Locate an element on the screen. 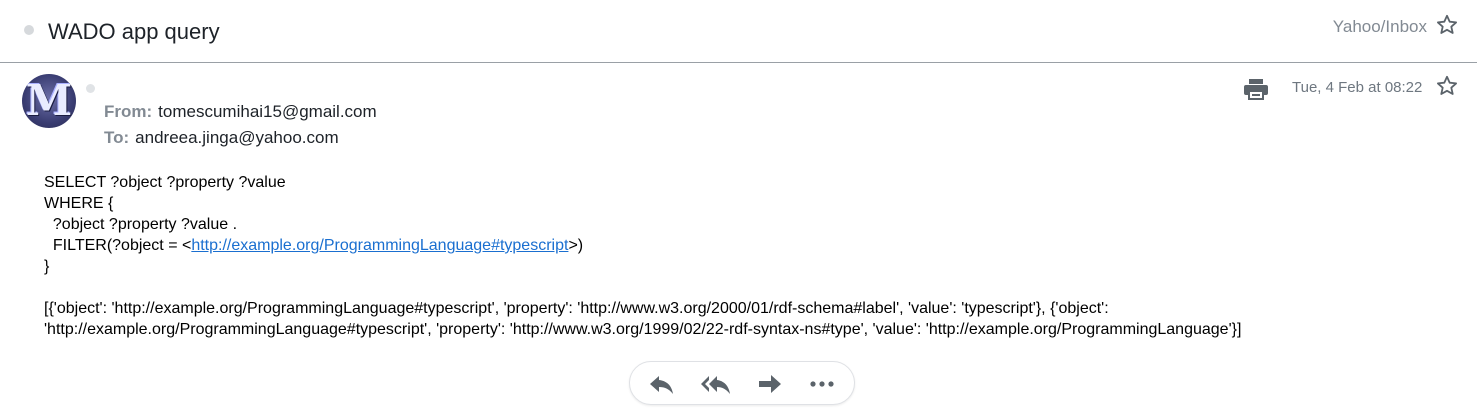 This screenshot has width=1477, height=414. avatar: M is located at coordinates (49, 101).